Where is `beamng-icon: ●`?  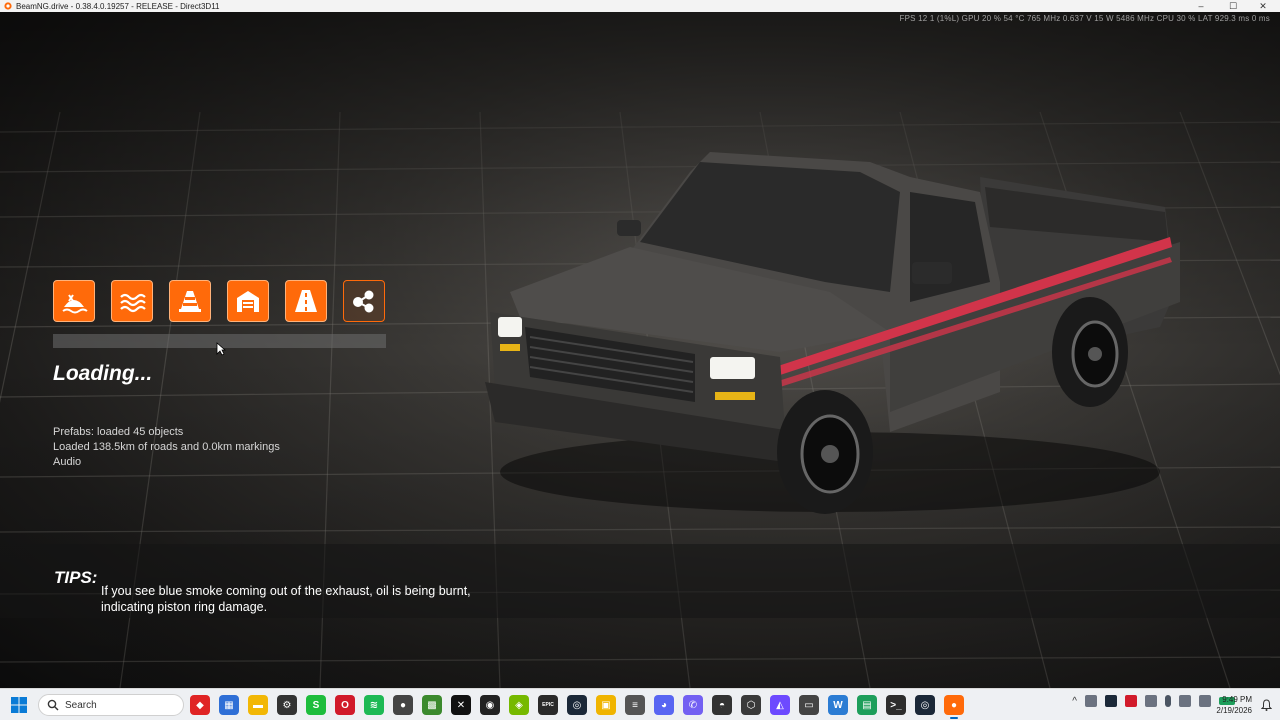
beamng-icon: ● is located at coordinates (954, 707).